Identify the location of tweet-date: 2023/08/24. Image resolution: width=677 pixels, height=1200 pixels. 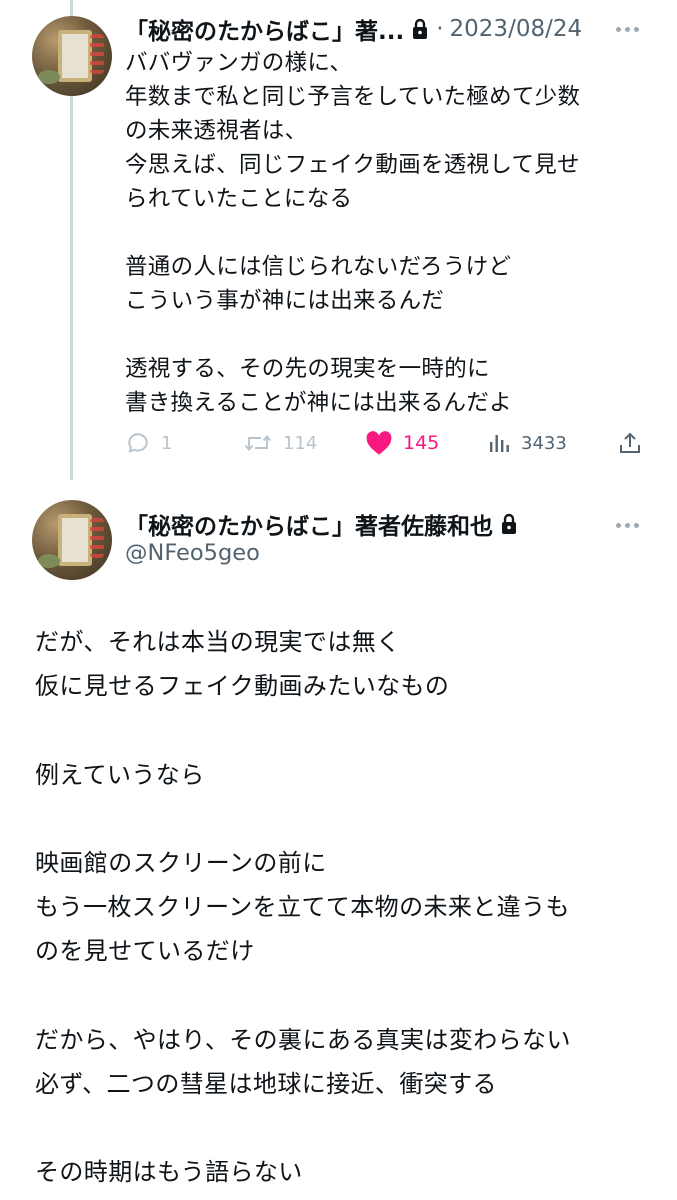
(516, 29).